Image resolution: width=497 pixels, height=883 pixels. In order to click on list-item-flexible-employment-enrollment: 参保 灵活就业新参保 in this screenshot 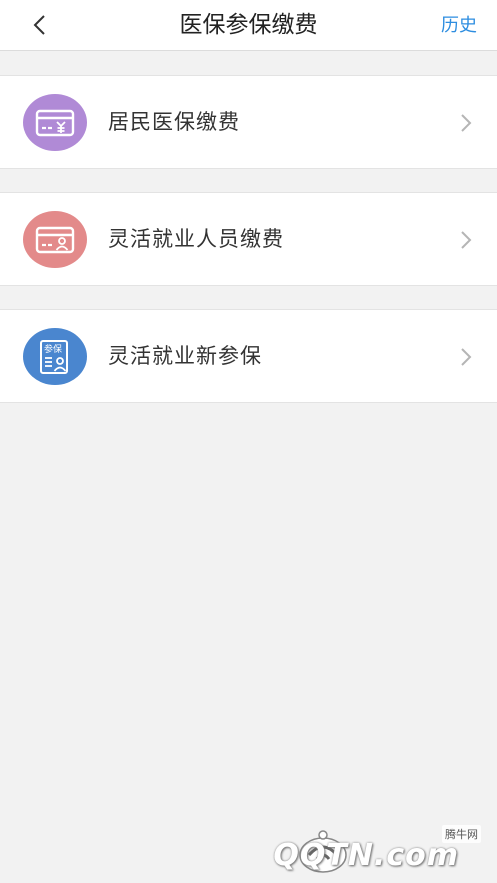, I will do `click(248, 356)`.